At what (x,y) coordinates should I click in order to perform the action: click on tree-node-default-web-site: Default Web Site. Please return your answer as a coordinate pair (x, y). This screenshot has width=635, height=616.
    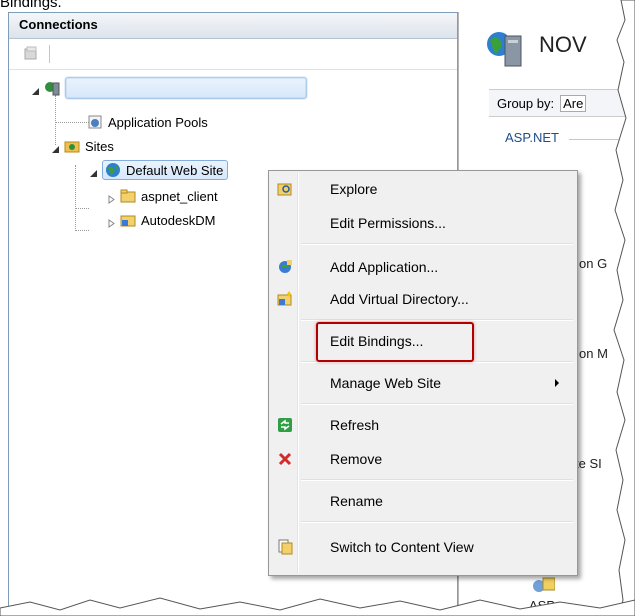
    Looking at the image, I should click on (159, 170).